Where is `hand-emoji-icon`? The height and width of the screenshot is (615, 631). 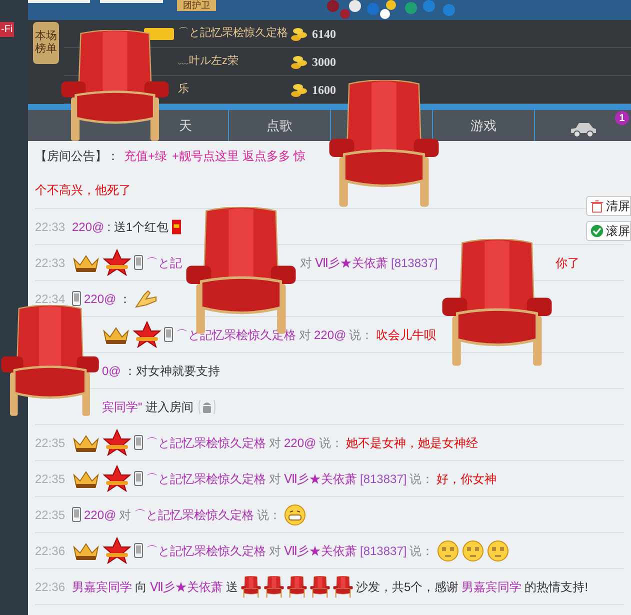 hand-emoji-icon is located at coordinates (146, 298).